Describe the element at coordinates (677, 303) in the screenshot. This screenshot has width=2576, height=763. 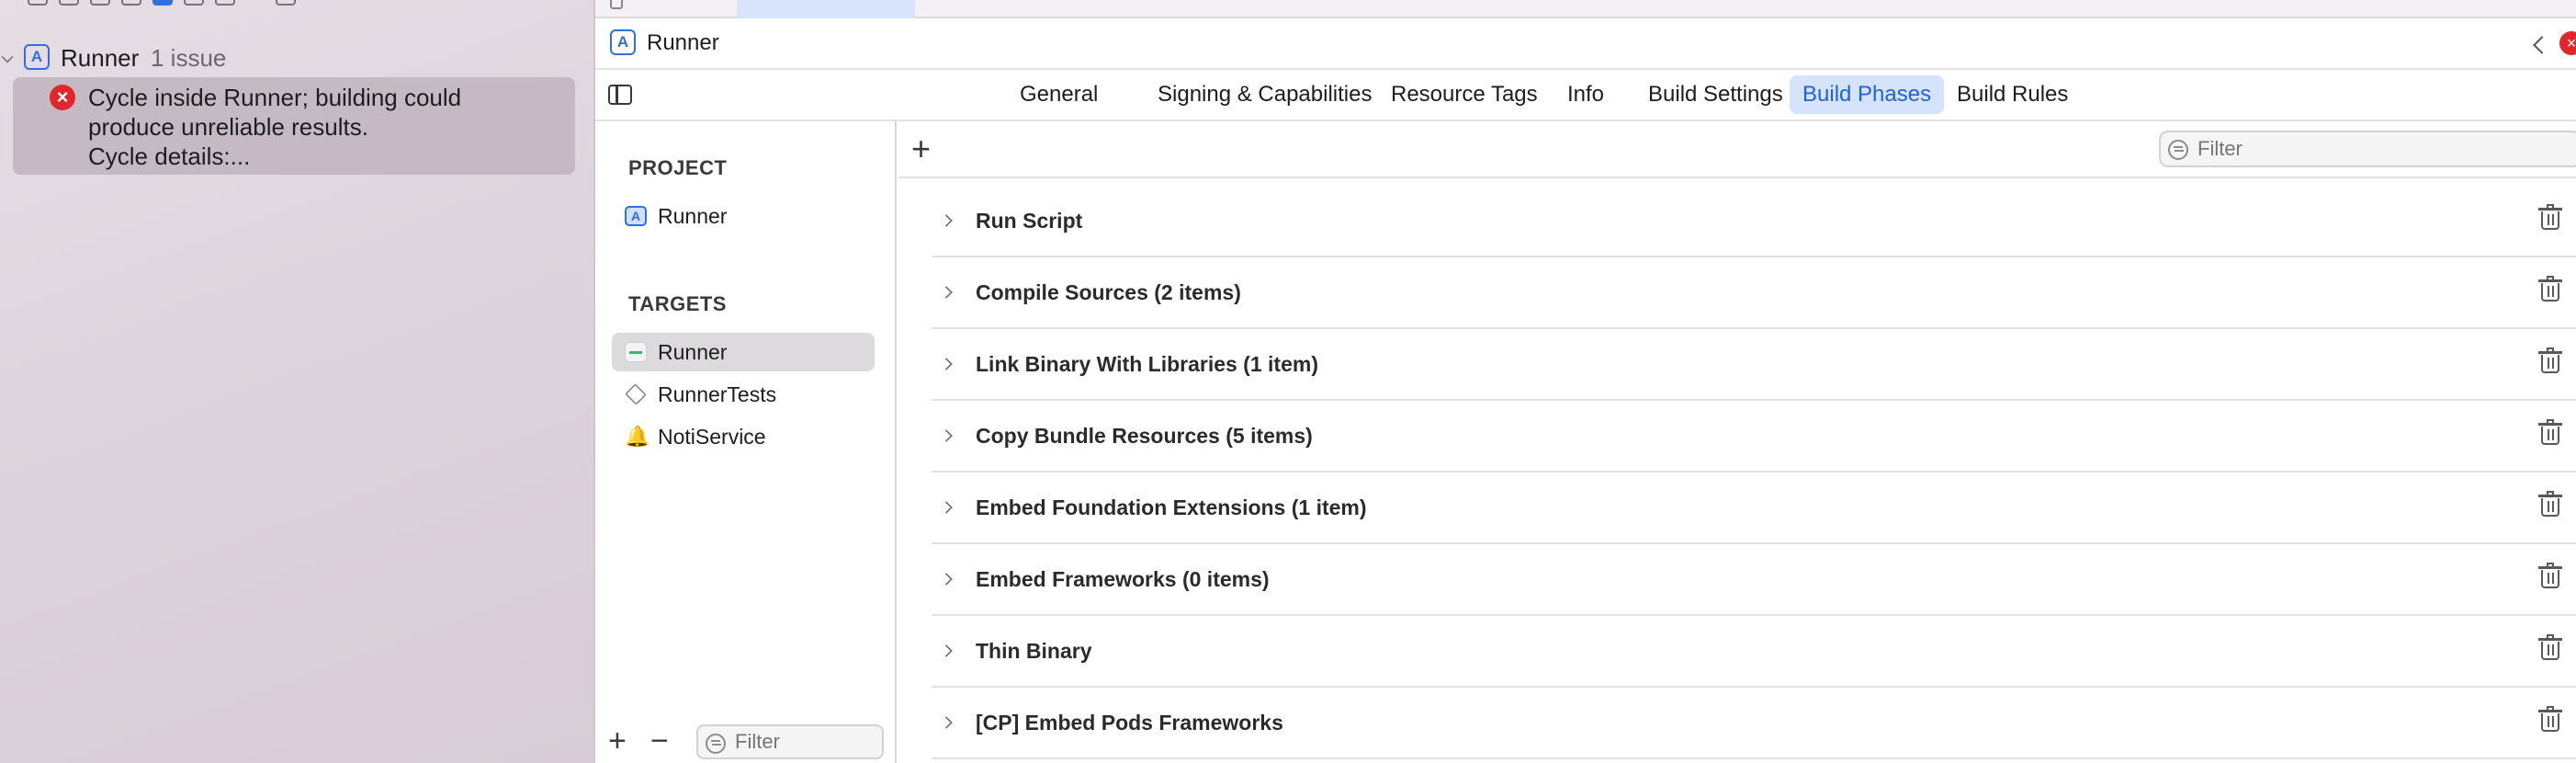
I see `targets-section-header: TARGETS` at that location.